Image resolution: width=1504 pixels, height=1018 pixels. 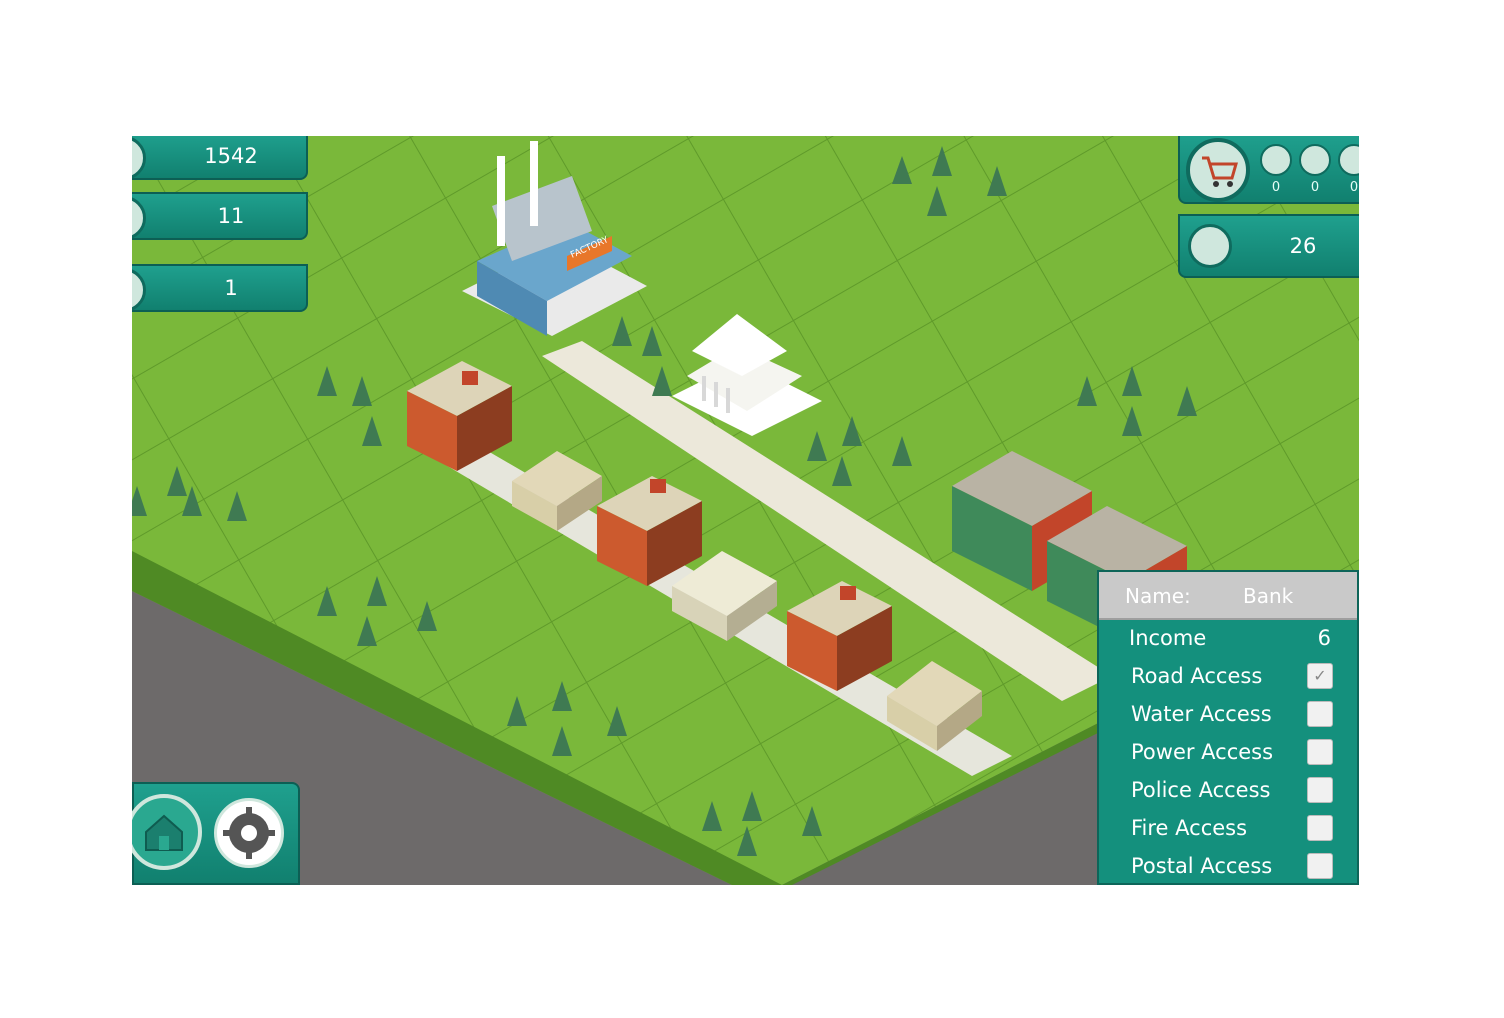 What do you see at coordinates (220, 288) in the screenshot?
I see `tools-counter: 1` at bounding box center [220, 288].